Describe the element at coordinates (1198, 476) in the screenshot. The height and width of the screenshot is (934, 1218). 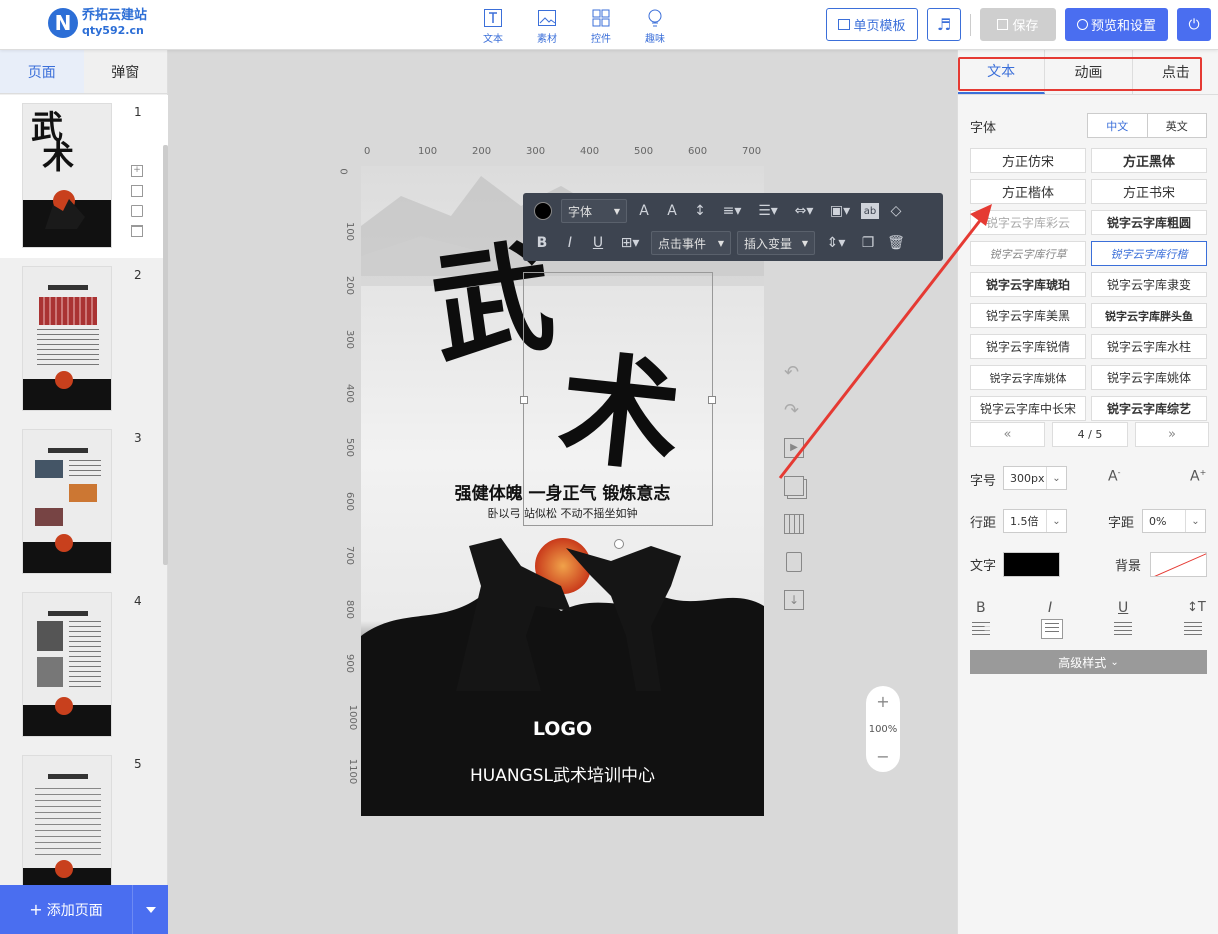
I see `increase-font-icon: A+` at that location.